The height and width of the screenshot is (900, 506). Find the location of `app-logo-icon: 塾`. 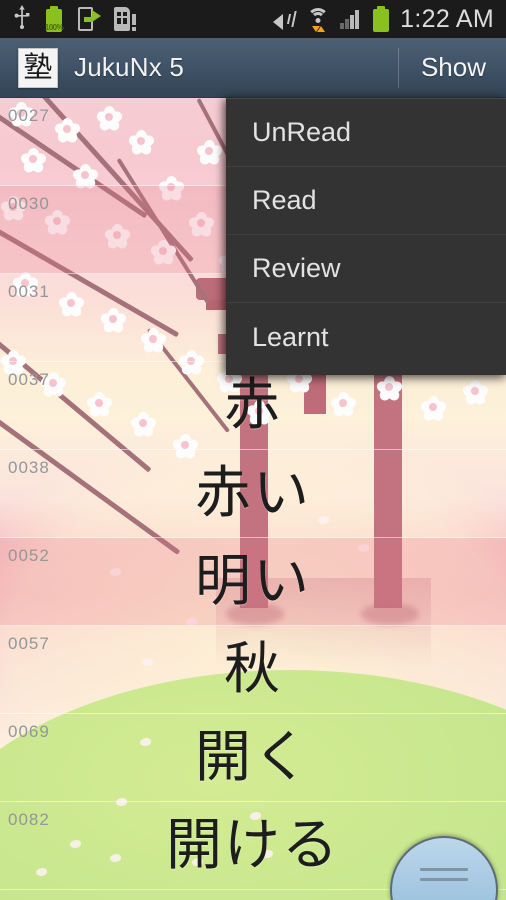

app-logo-icon: 塾 is located at coordinates (38, 67).